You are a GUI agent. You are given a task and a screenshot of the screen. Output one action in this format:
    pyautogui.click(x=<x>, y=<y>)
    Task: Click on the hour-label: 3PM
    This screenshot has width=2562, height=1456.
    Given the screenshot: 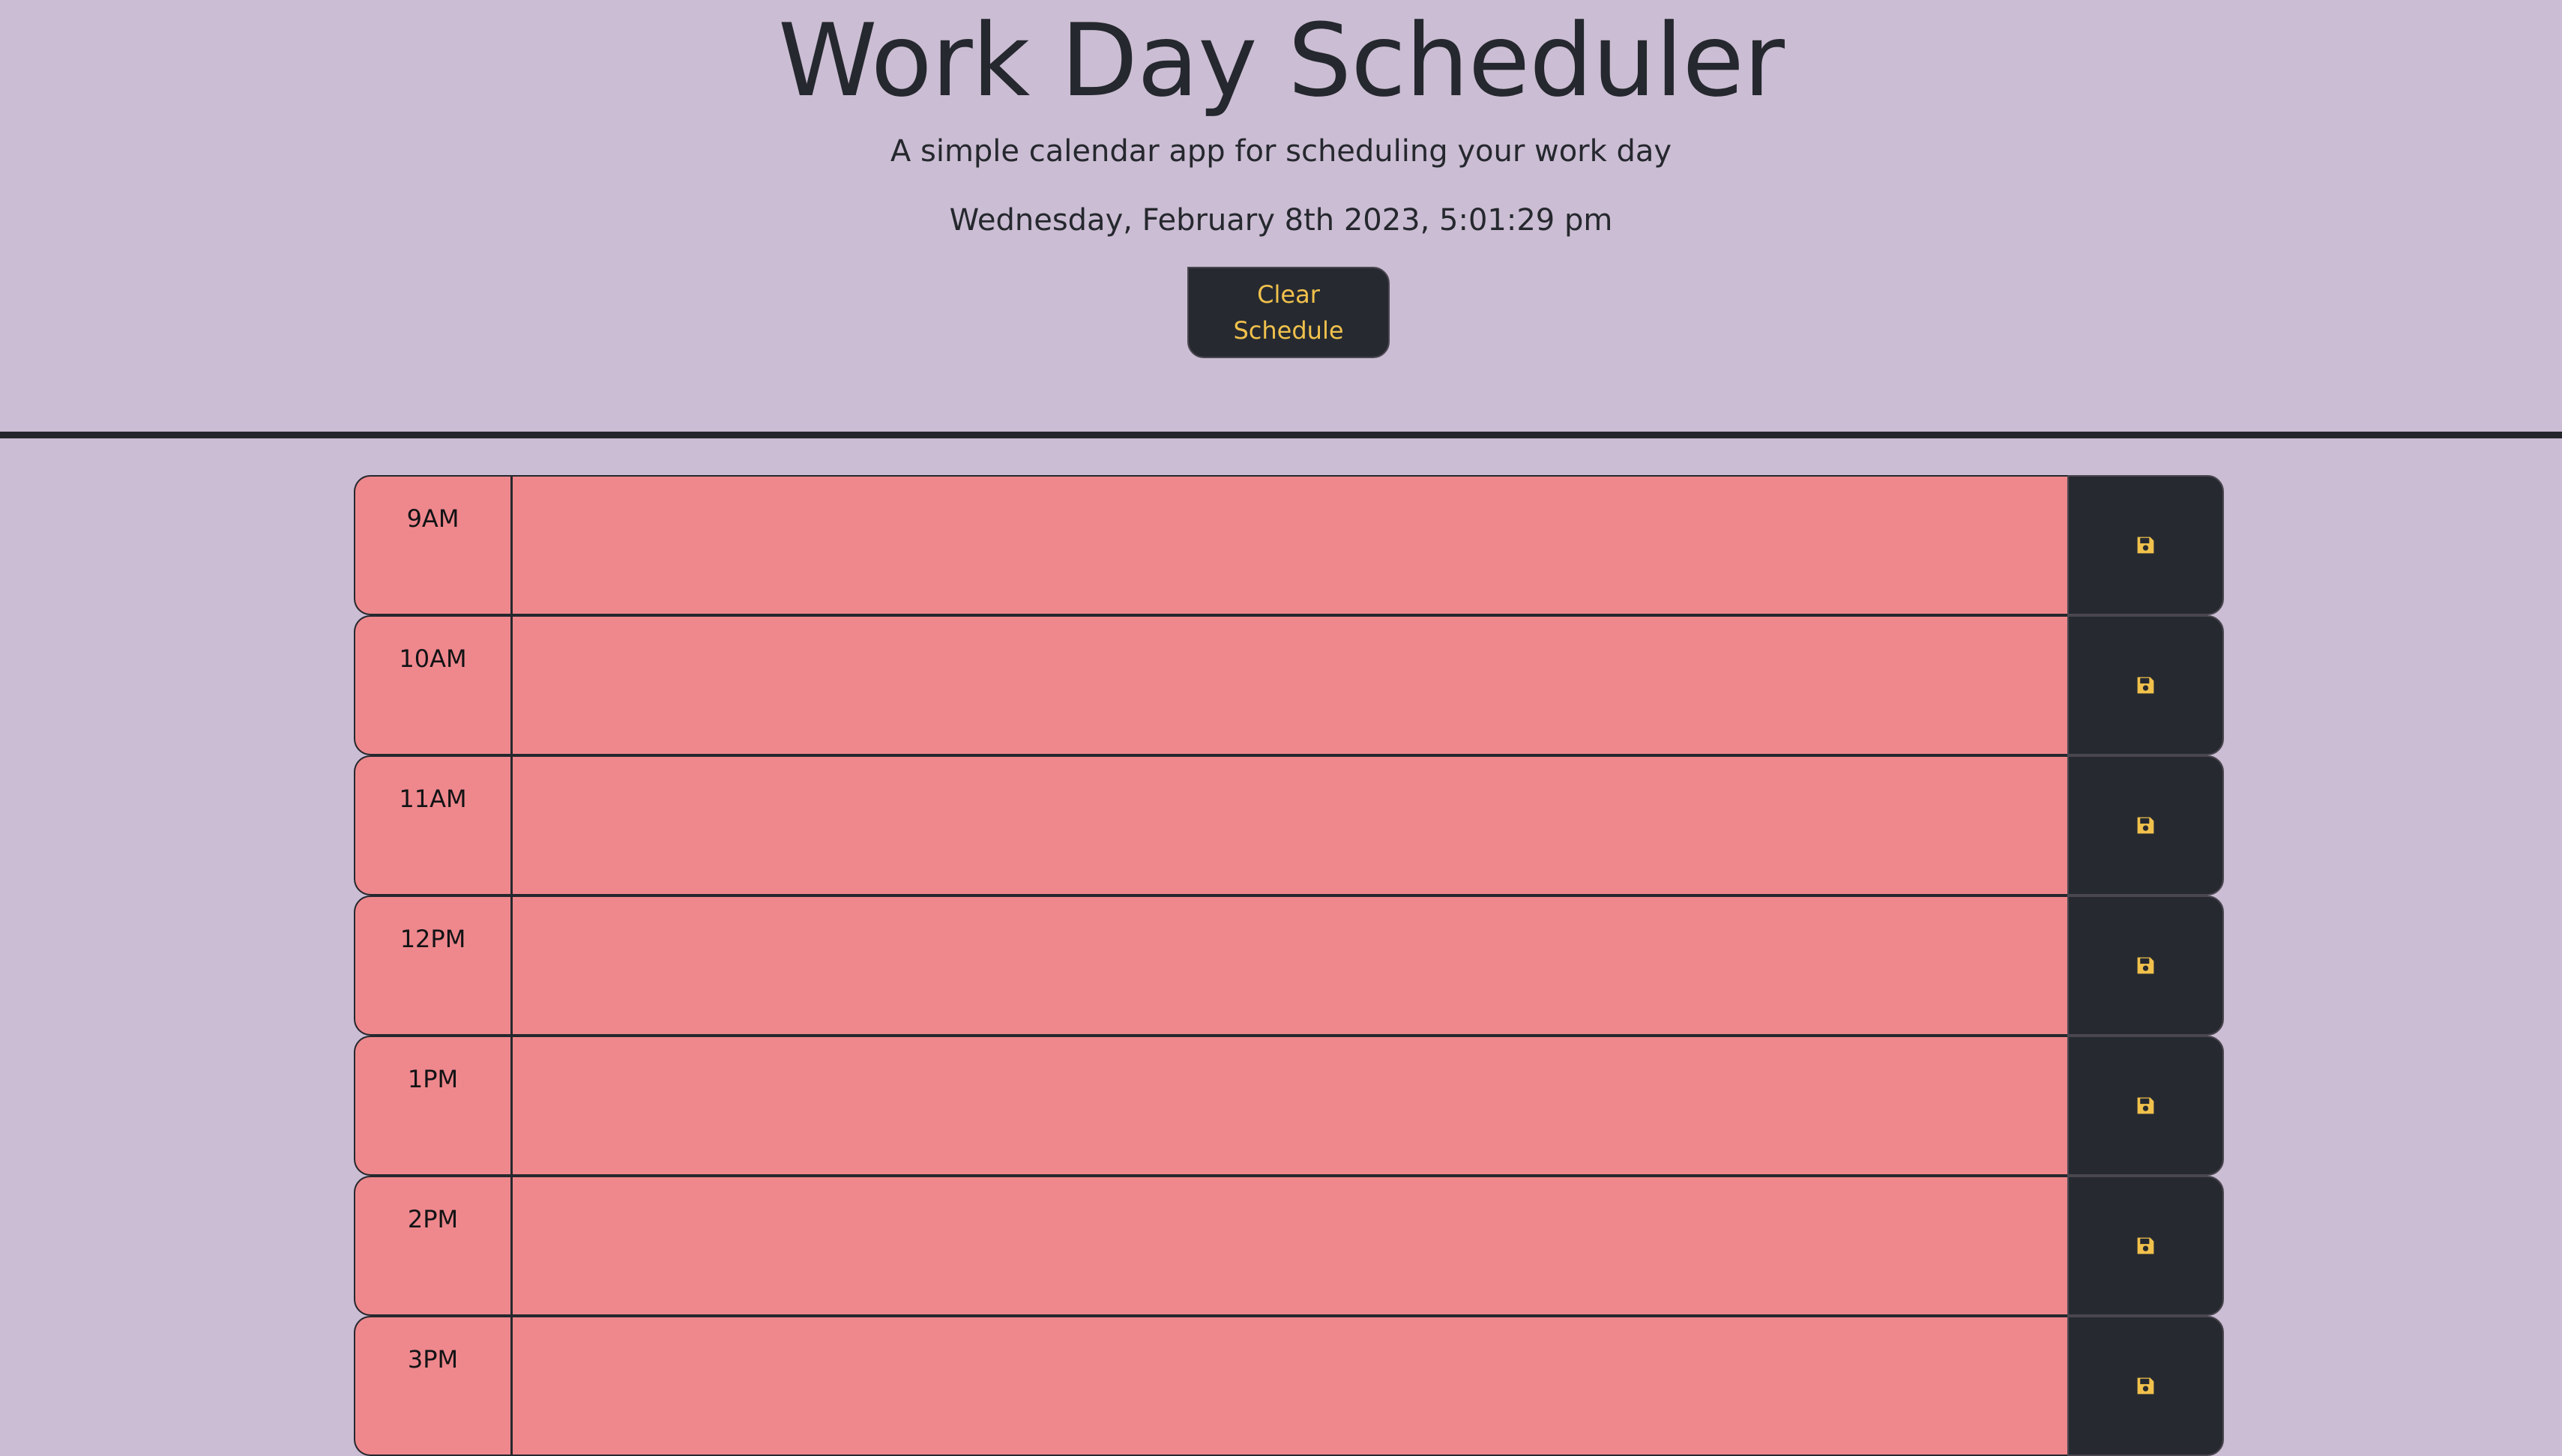 What is the action you would take?
    pyautogui.click(x=433, y=1386)
    